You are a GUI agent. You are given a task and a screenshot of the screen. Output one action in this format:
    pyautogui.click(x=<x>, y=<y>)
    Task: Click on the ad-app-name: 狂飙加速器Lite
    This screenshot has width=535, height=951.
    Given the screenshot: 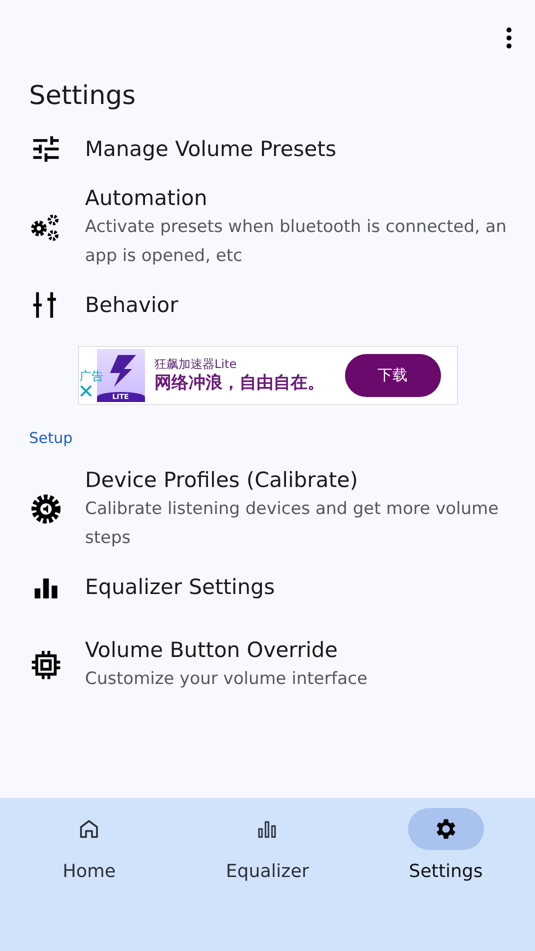 What is the action you would take?
    pyautogui.click(x=196, y=364)
    